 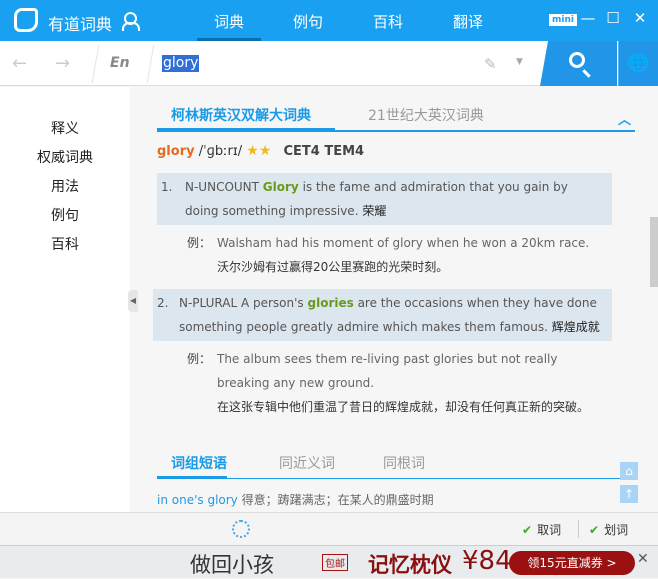 I want to click on forward-arrow-icon: →, so click(x=62, y=63).